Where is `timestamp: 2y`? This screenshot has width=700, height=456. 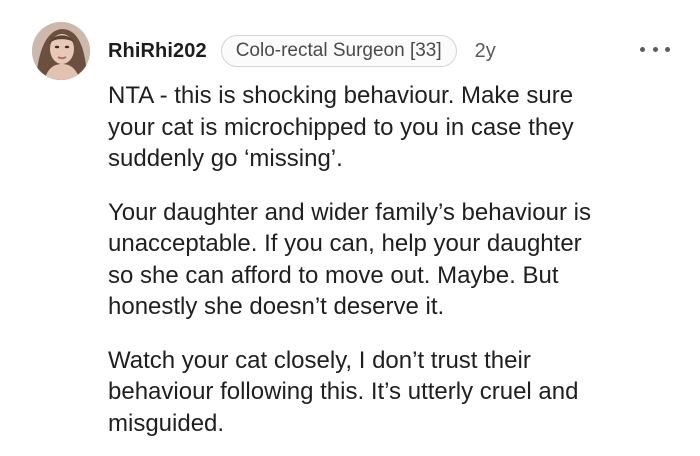
timestamp: 2y is located at coordinates (485, 51).